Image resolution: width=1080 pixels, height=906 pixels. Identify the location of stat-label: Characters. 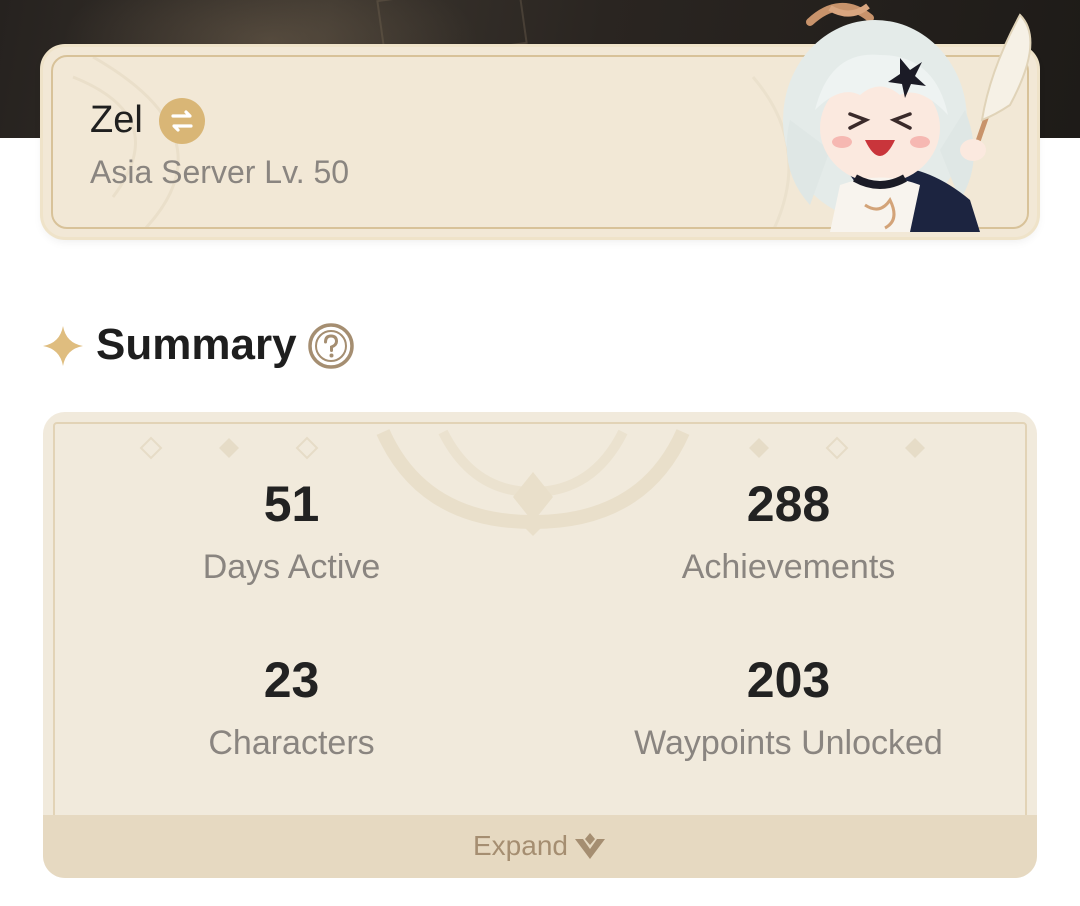
(291, 743).